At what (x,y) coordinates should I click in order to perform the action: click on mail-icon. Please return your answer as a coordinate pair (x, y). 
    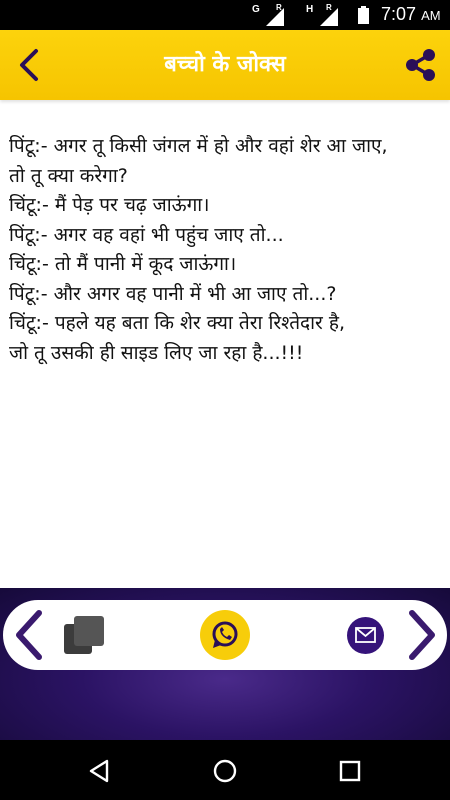
    Looking at the image, I should click on (365, 635).